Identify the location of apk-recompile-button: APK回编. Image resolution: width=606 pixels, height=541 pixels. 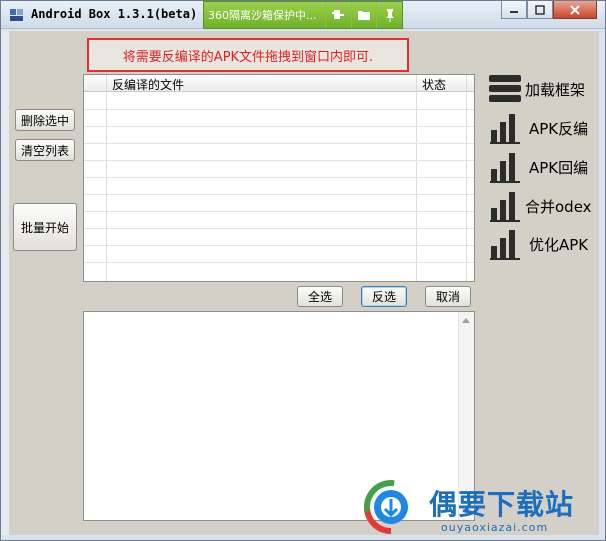
(540, 167).